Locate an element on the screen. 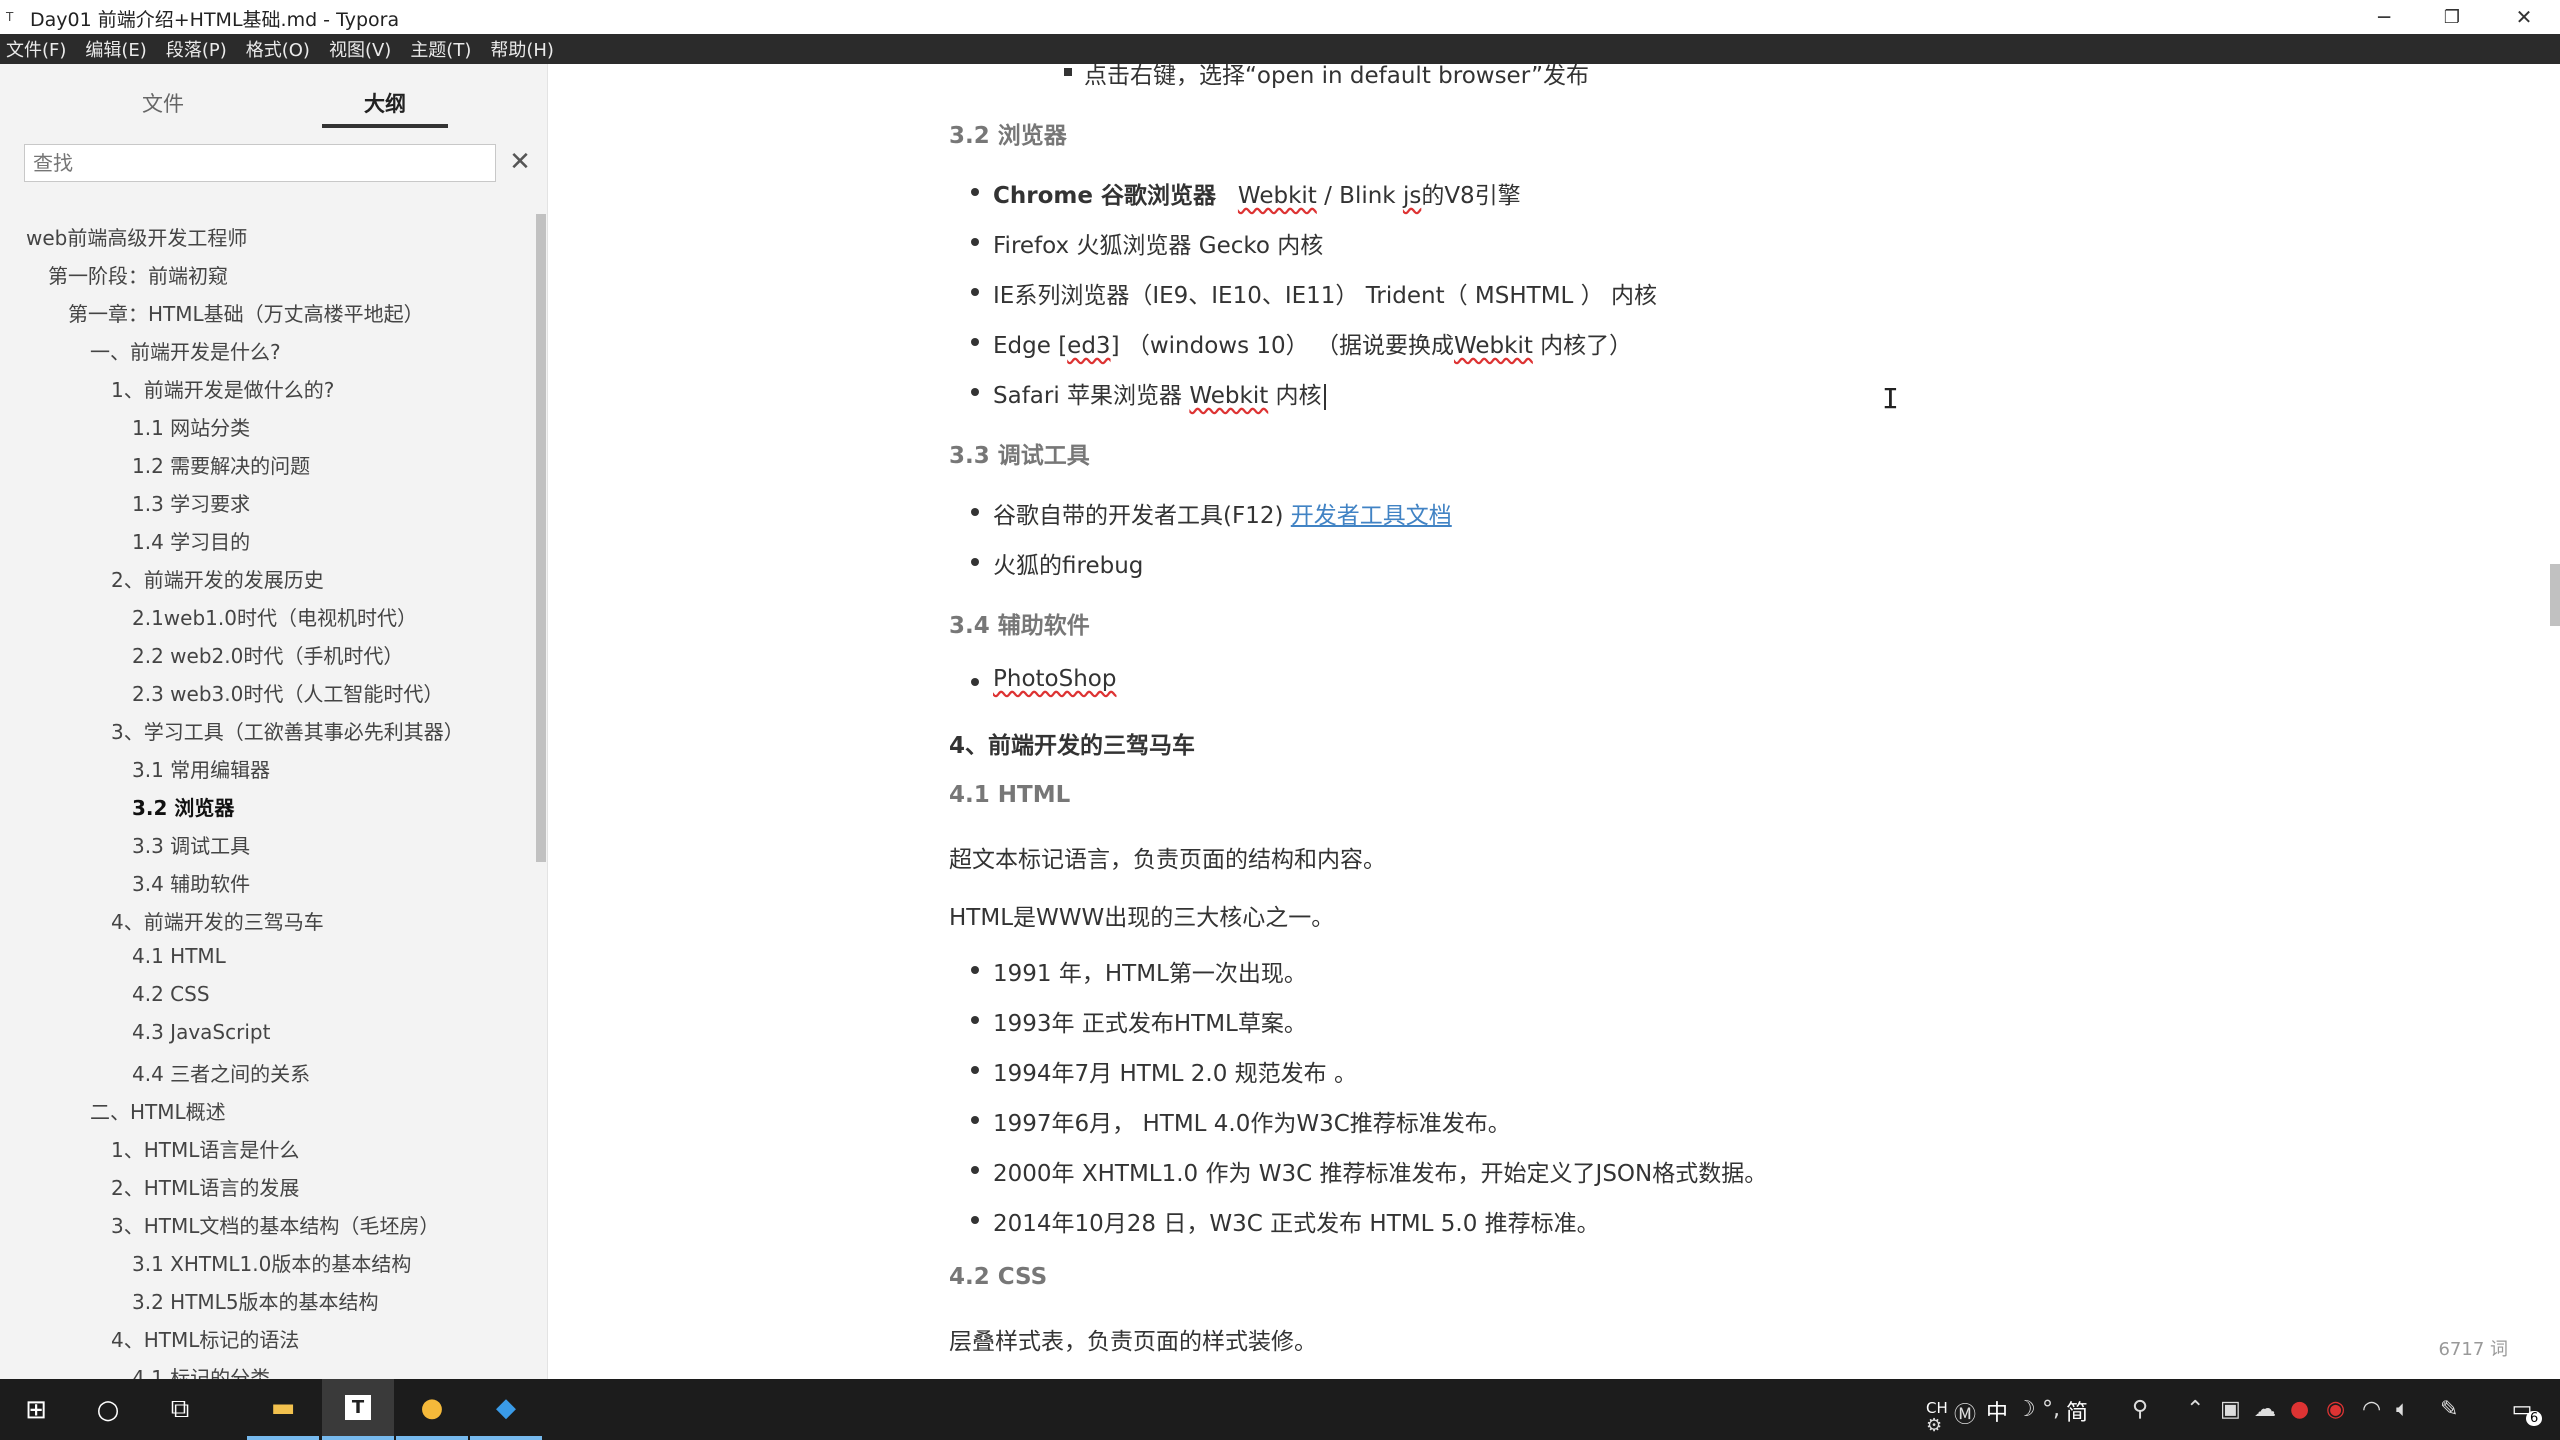  outline-item: 3.3 调试工具 is located at coordinates (191, 844).